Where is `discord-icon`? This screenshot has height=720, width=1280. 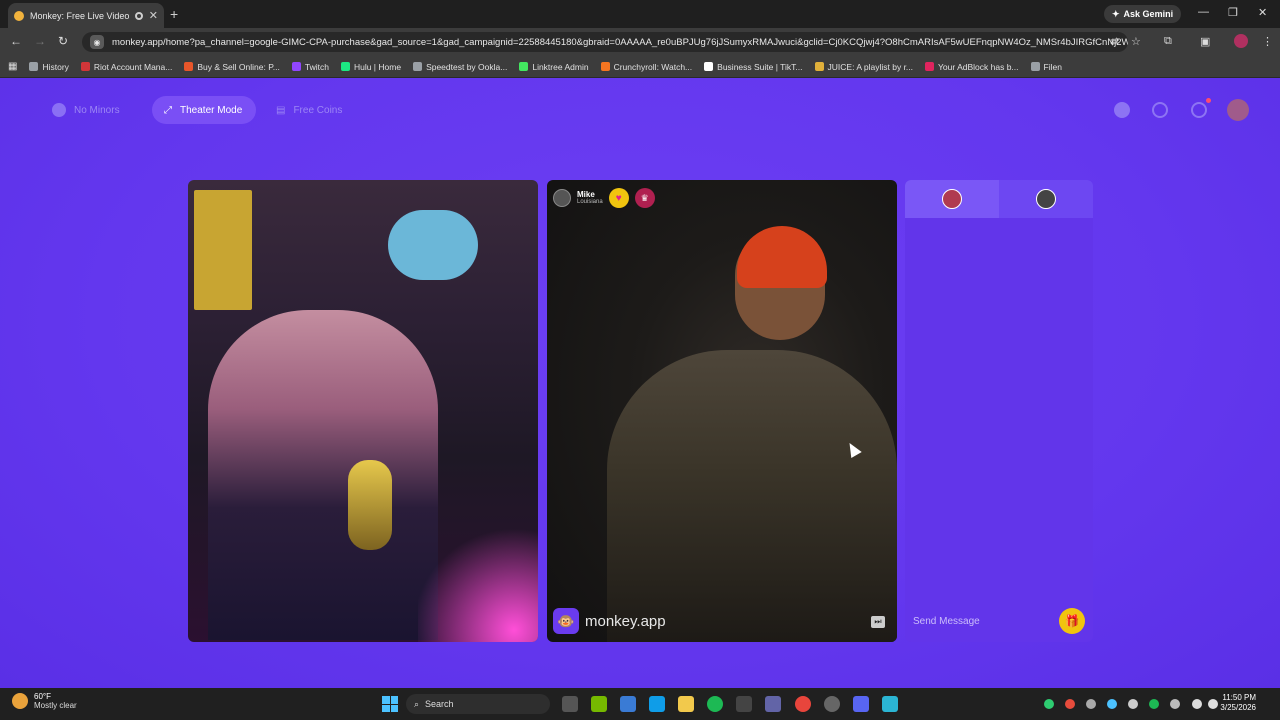
discord-icon is located at coordinates (861, 704).